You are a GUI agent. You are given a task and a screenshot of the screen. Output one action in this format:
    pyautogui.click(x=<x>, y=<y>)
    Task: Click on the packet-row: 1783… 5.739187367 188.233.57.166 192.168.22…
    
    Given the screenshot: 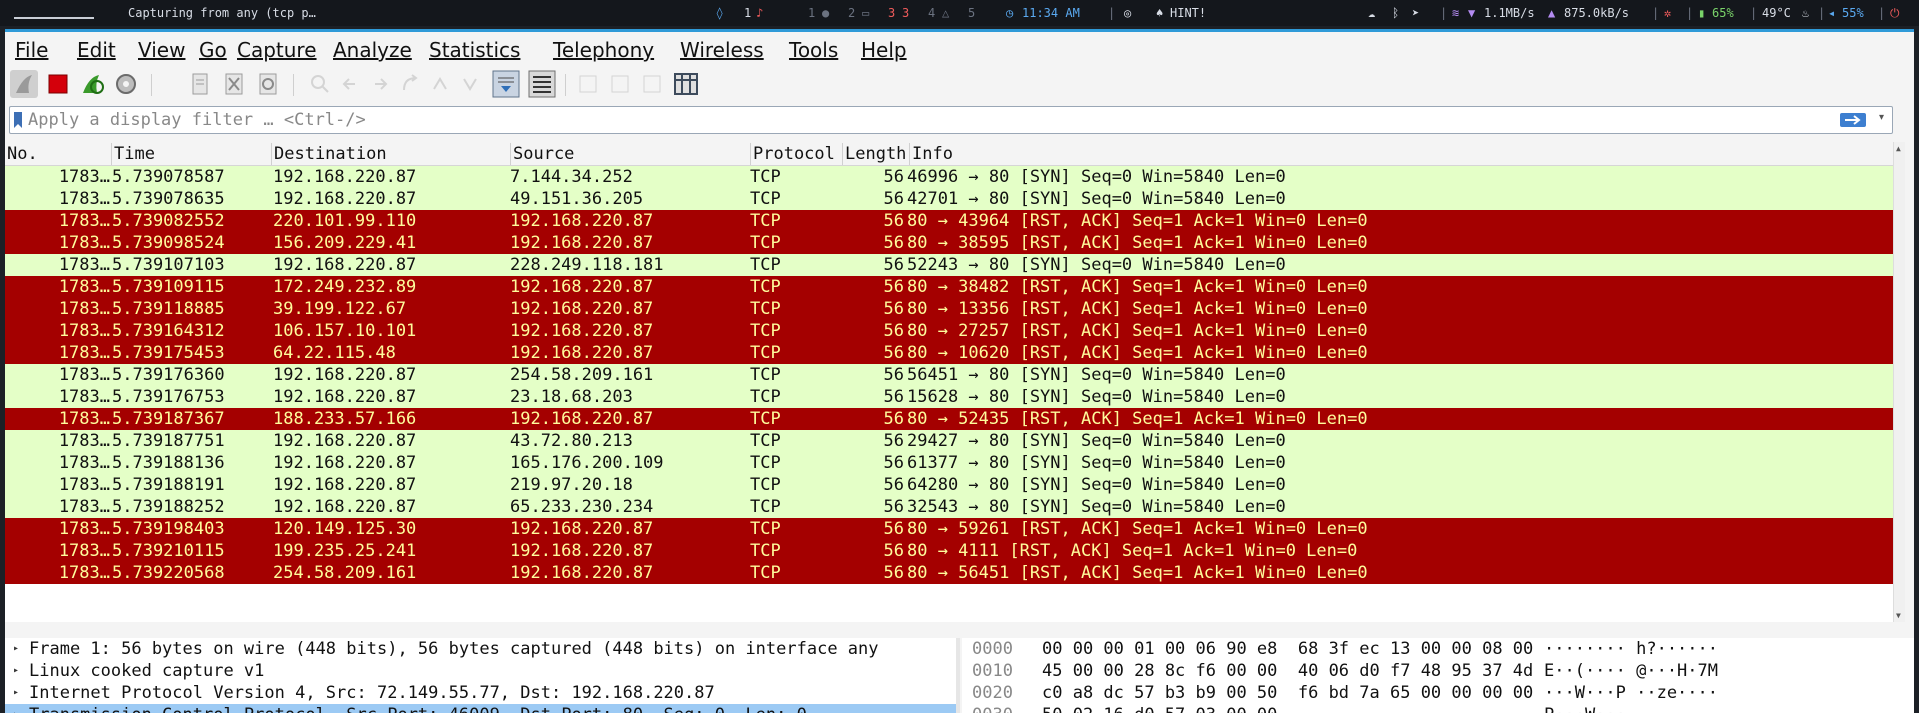 What is the action you would take?
    pyautogui.click(x=953, y=419)
    